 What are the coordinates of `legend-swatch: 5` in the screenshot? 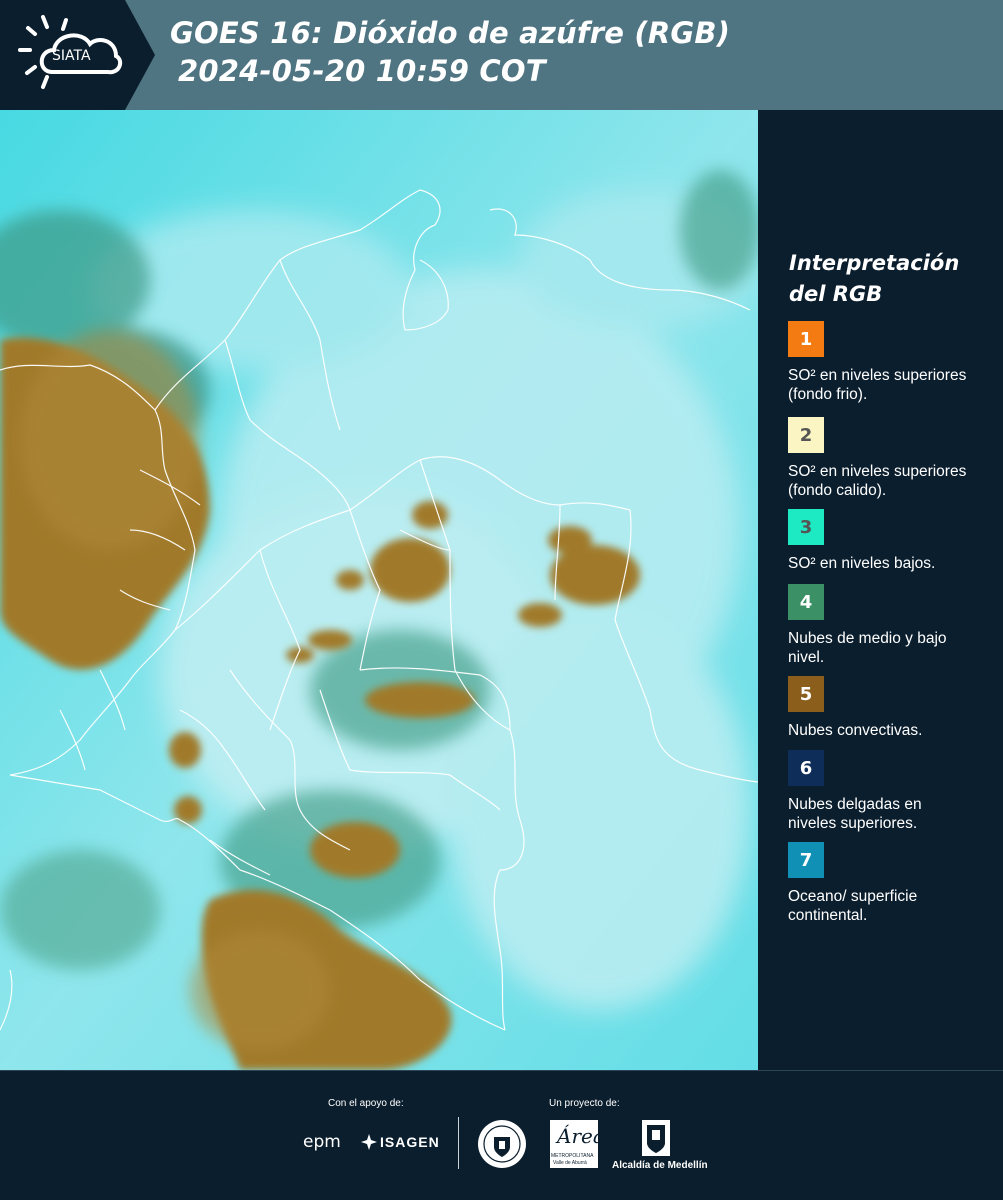 It's located at (806, 694).